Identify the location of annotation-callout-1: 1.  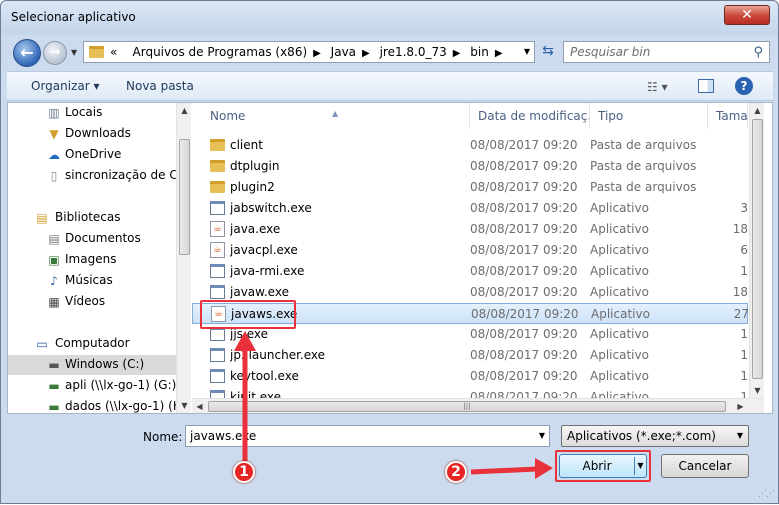
(244, 472).